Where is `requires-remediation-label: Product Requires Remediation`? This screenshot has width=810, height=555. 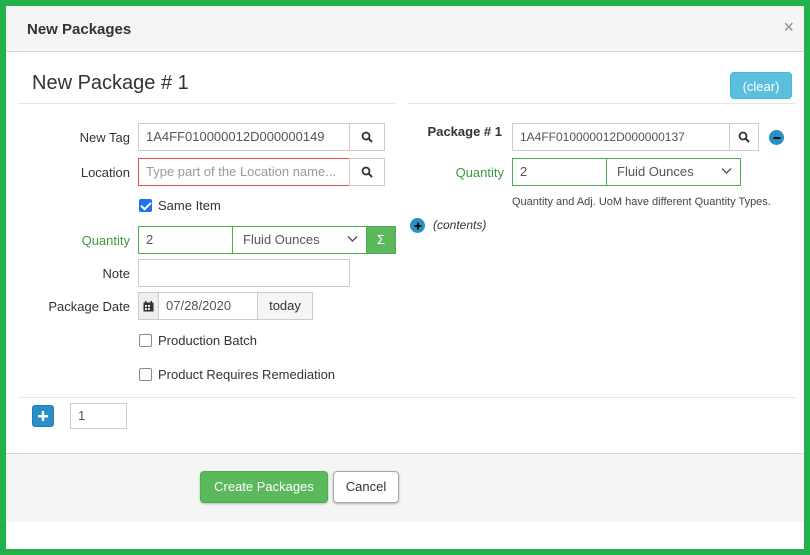
requires-remediation-label: Product Requires Remediation is located at coordinates (247, 374).